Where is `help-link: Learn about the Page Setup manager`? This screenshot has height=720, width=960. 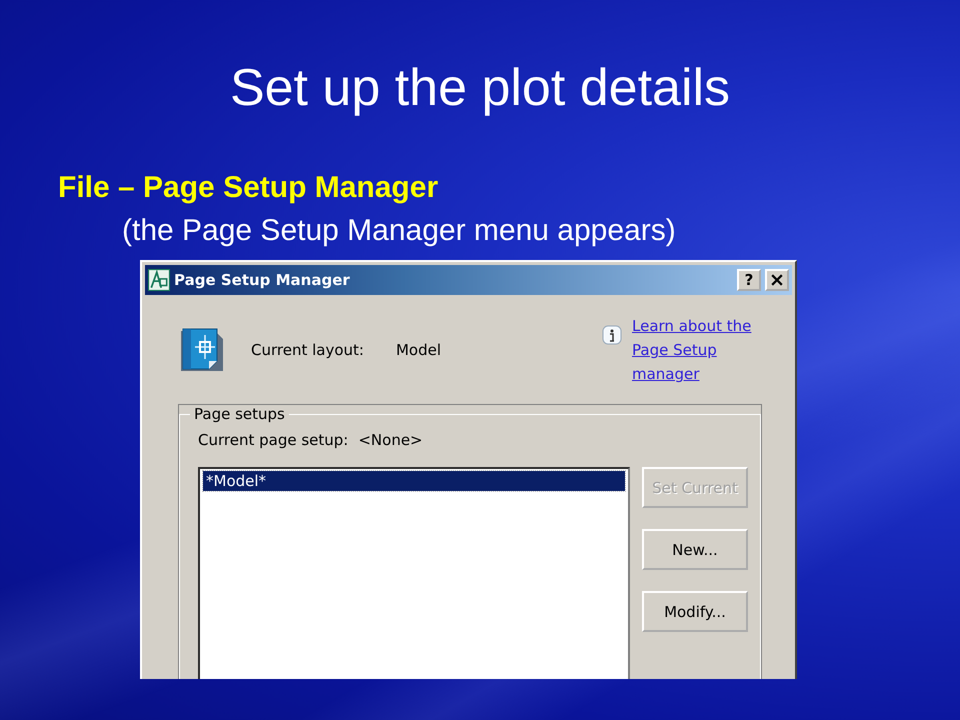
help-link: Learn about the Page Setup manager is located at coordinates (707, 350).